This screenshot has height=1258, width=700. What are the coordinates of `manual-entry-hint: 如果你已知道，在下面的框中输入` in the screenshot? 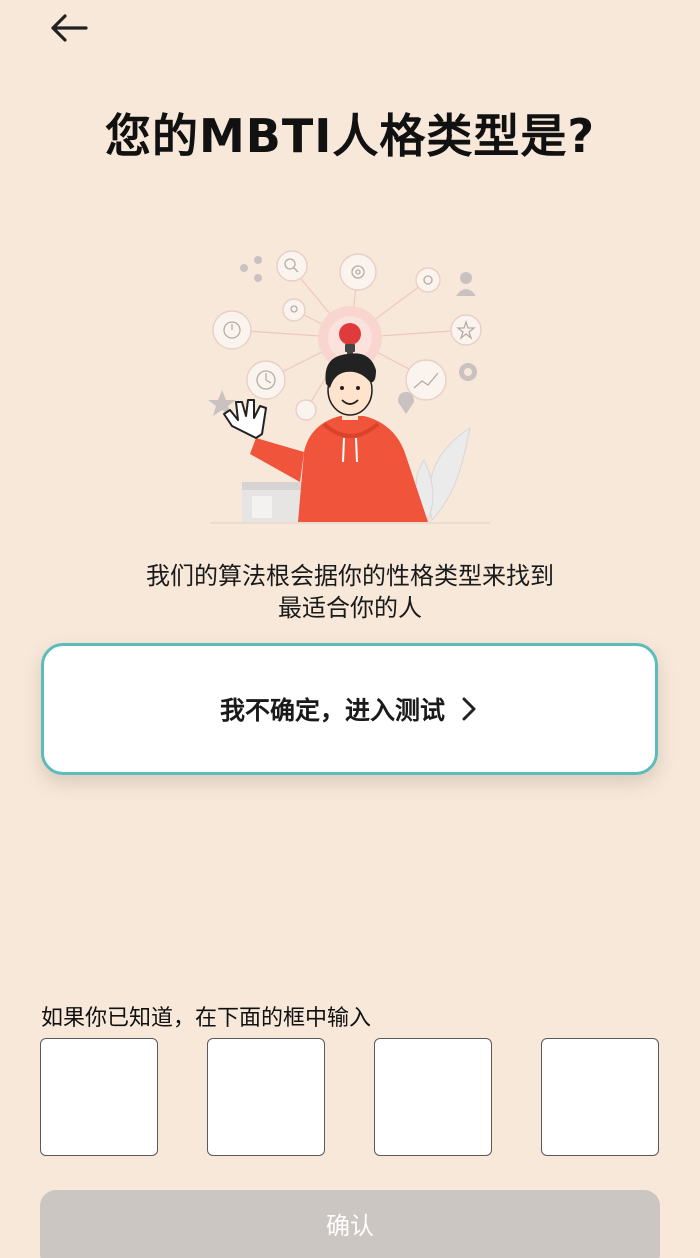 It's located at (206, 1018).